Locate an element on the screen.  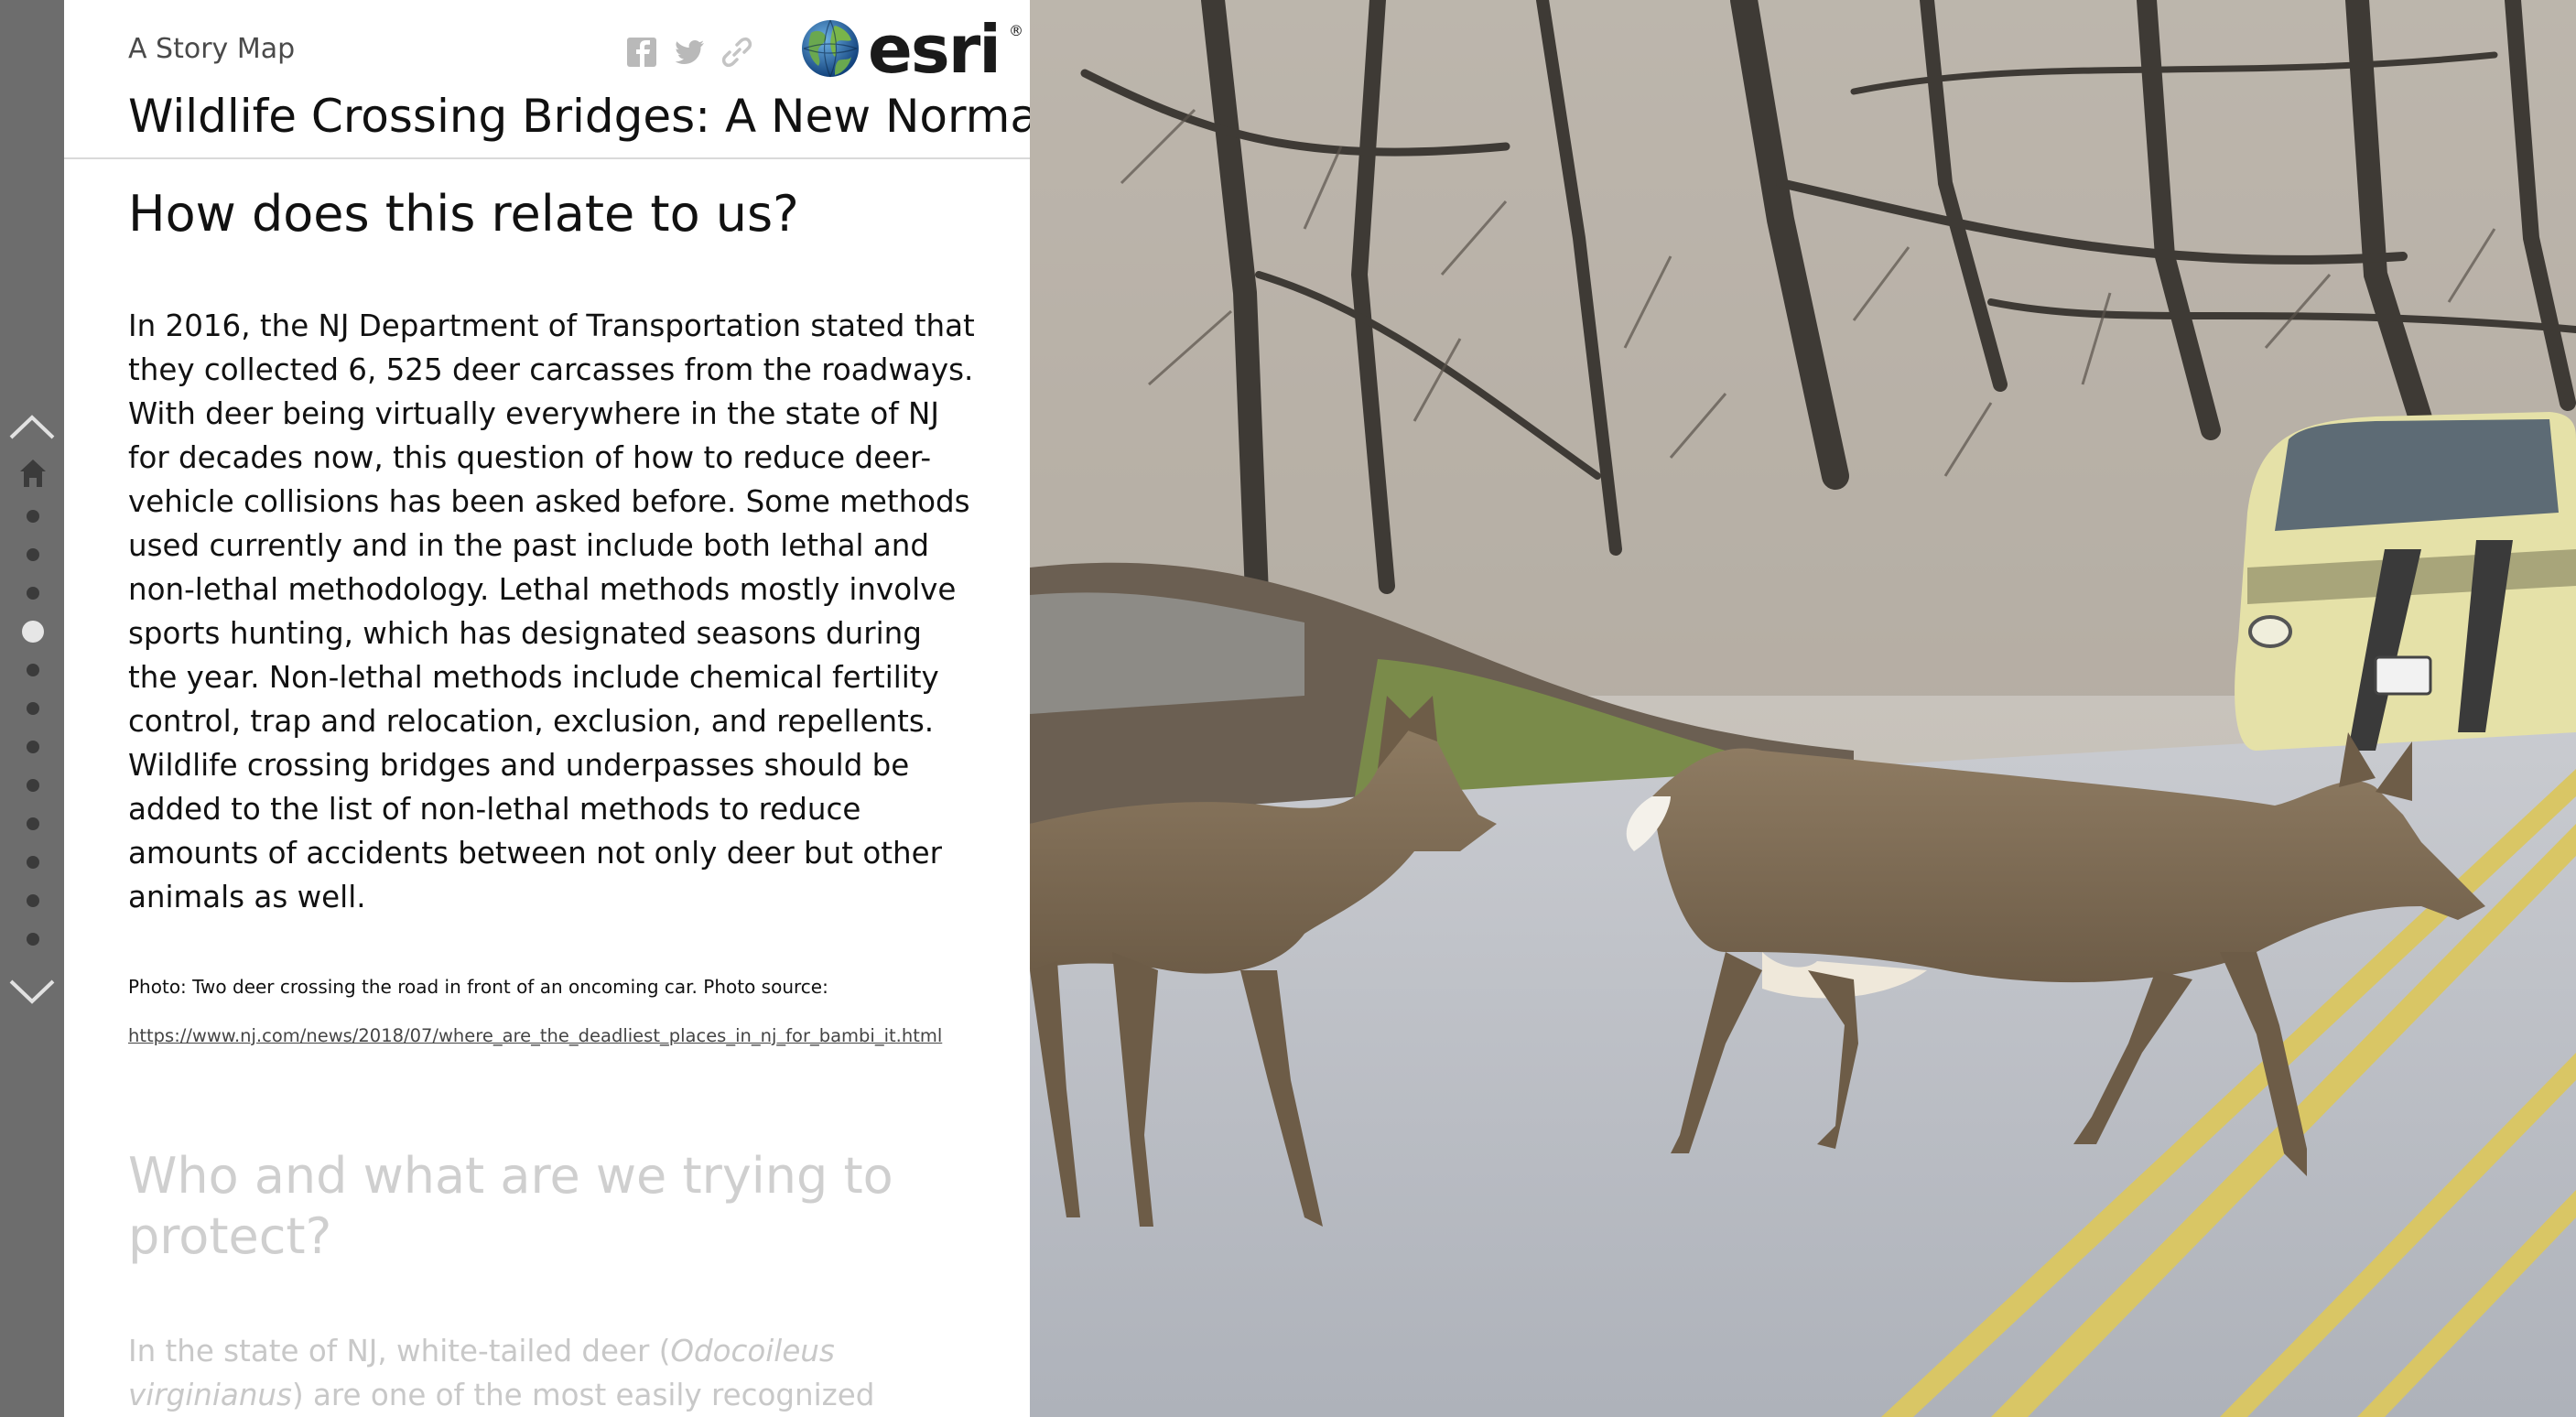
story-header: A Story Map Wildlife Crossing Bridges is located at coordinates (547, 79).